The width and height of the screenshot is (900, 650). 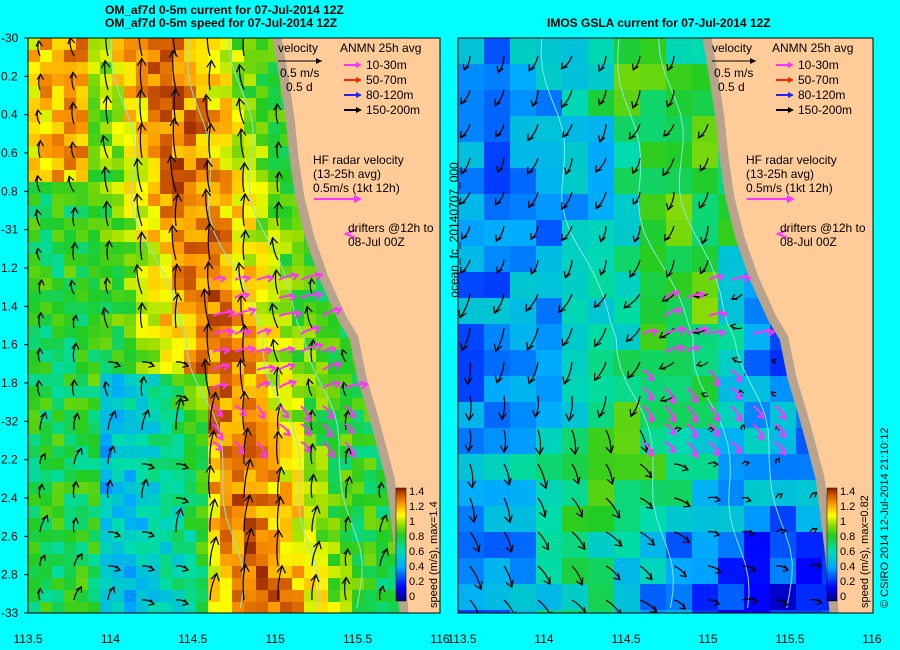 What do you see at coordinates (823, 228) in the screenshot?
I see `legend-drifters-line1-right: drifters @12h to` at bounding box center [823, 228].